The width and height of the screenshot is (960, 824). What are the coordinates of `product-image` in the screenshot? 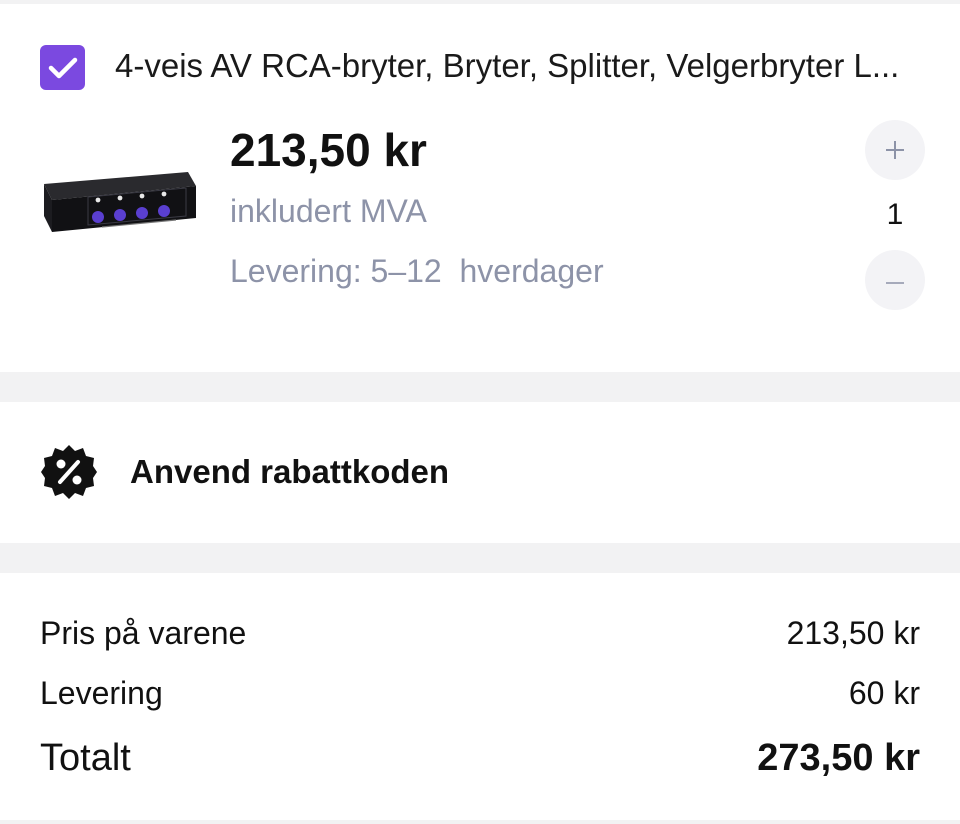 It's located at (119, 201).